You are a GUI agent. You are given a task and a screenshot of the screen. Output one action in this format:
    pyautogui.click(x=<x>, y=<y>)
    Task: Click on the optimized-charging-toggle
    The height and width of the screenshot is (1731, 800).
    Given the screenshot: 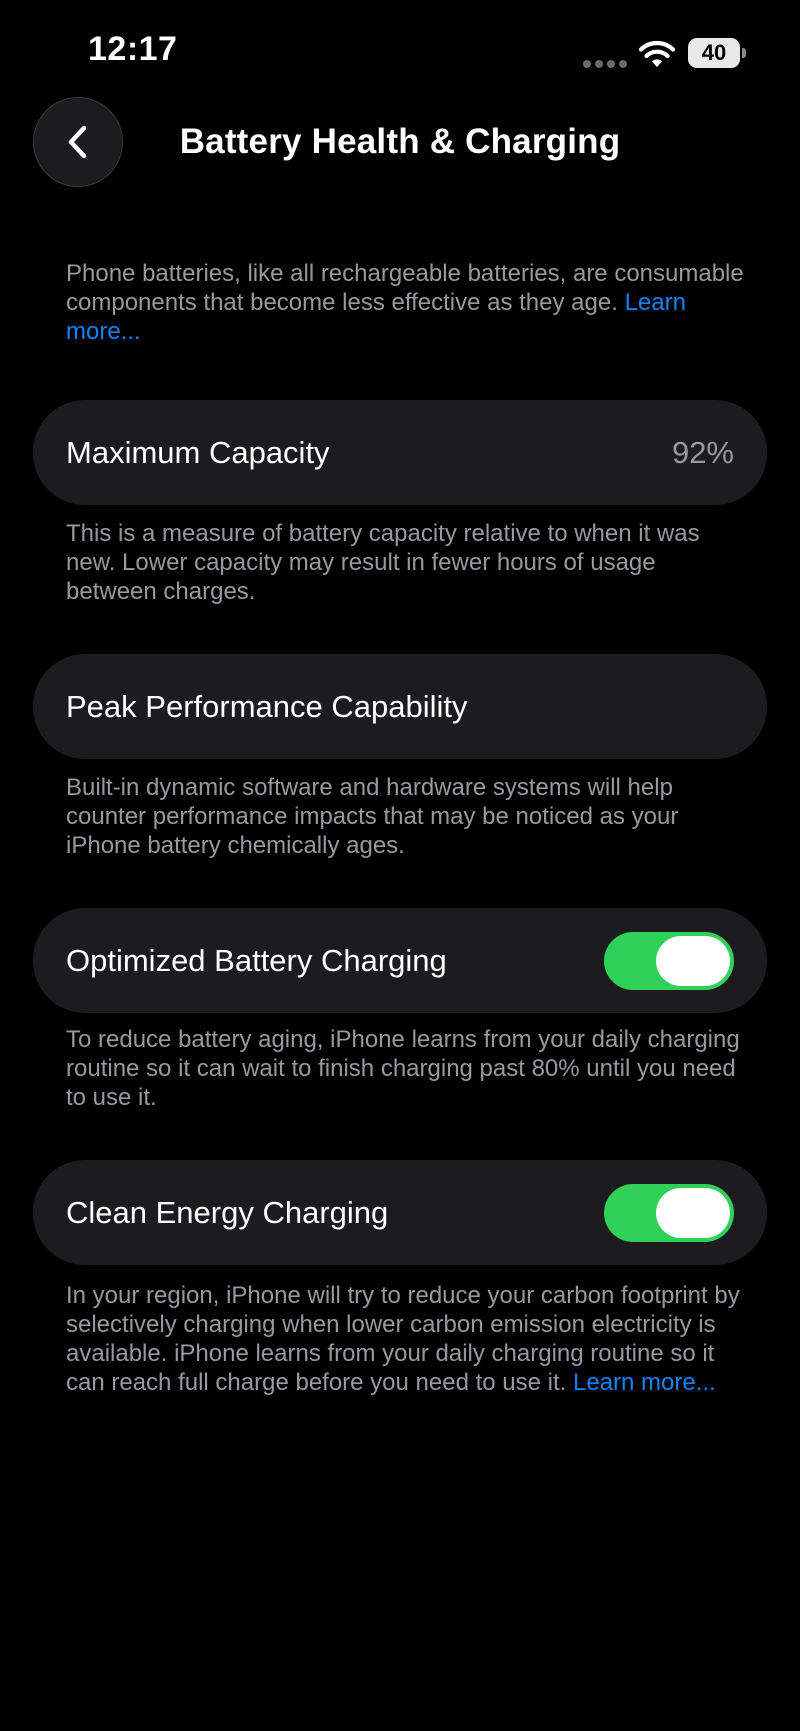 What is the action you would take?
    pyautogui.click(x=669, y=961)
    